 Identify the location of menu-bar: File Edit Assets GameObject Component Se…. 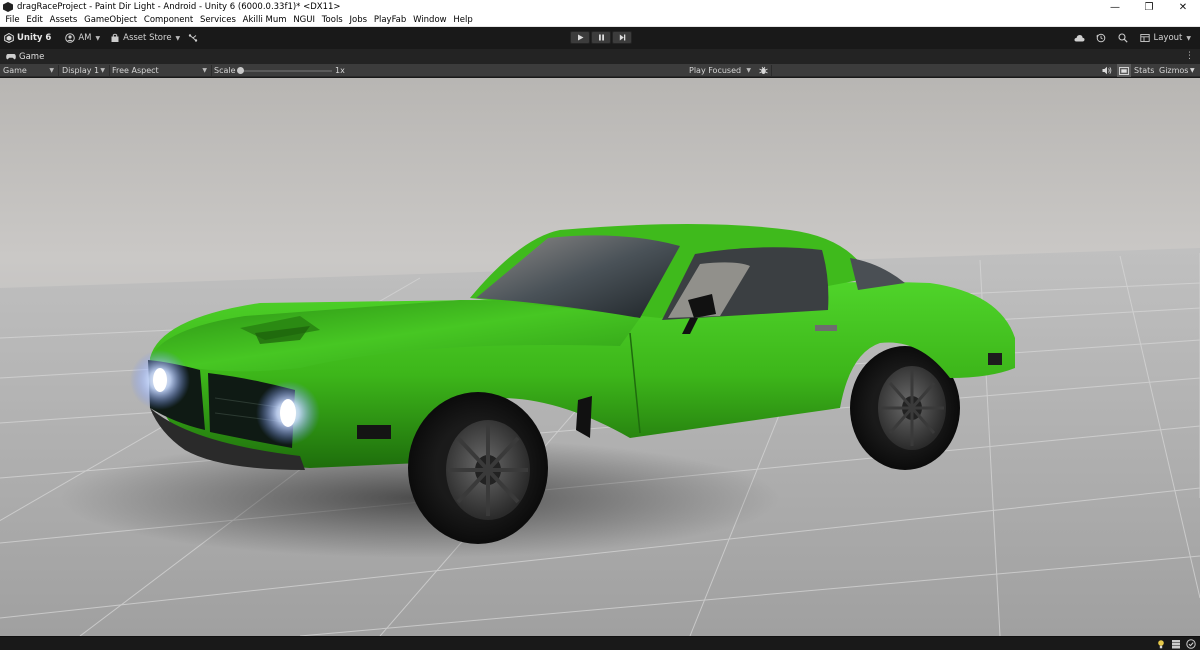
(600, 20).